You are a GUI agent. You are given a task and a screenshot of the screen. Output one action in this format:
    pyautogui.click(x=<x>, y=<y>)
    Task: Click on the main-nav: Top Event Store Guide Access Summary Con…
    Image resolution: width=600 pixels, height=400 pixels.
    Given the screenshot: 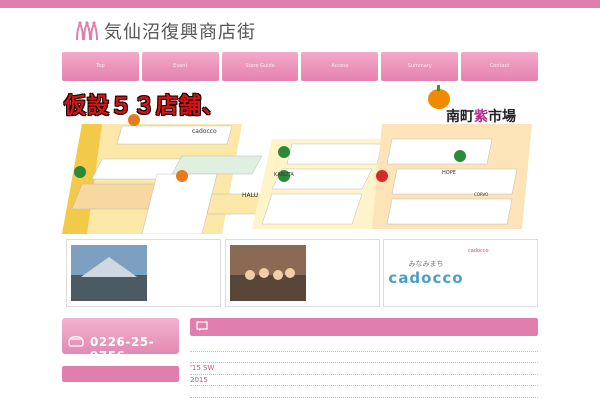 What is the action you would take?
    pyautogui.click(x=300, y=66)
    